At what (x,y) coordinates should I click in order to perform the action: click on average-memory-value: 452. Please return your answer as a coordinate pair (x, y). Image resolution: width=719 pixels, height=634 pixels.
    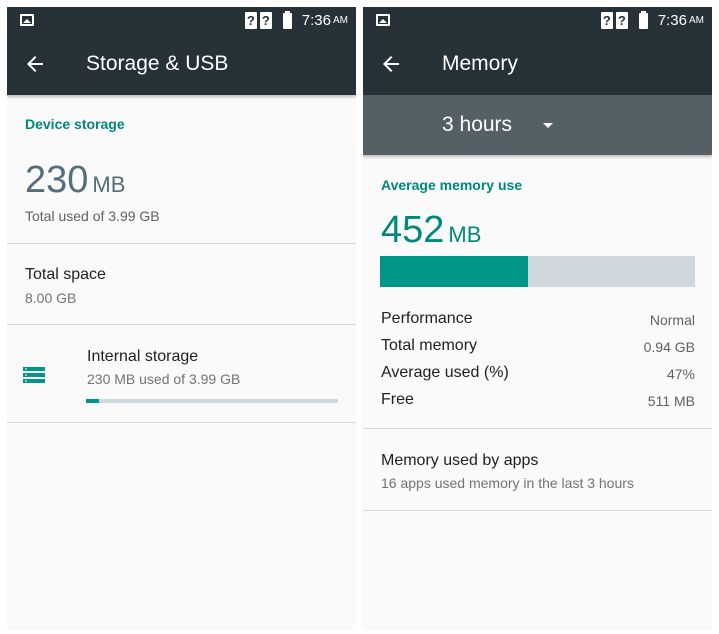
    Looking at the image, I should click on (413, 230).